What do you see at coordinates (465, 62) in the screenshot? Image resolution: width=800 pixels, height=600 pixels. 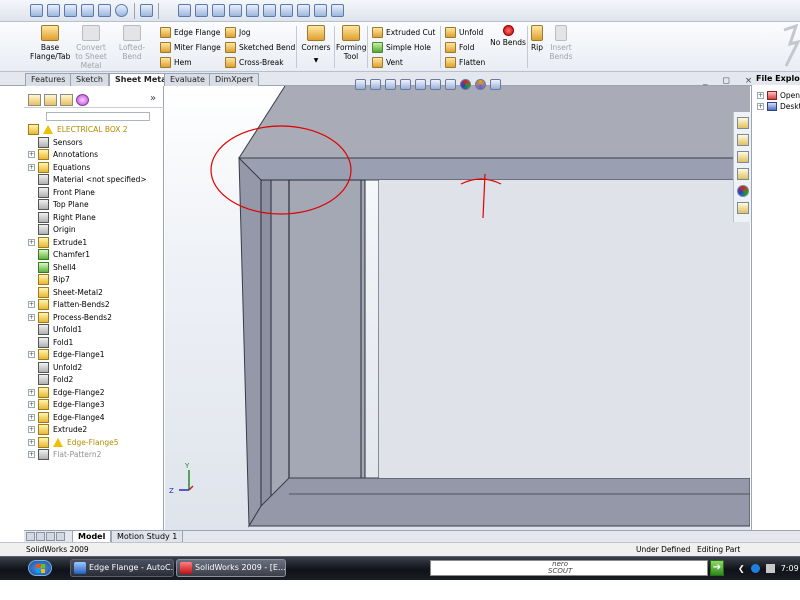 I see `flatten-button: Flatten` at bounding box center [465, 62].